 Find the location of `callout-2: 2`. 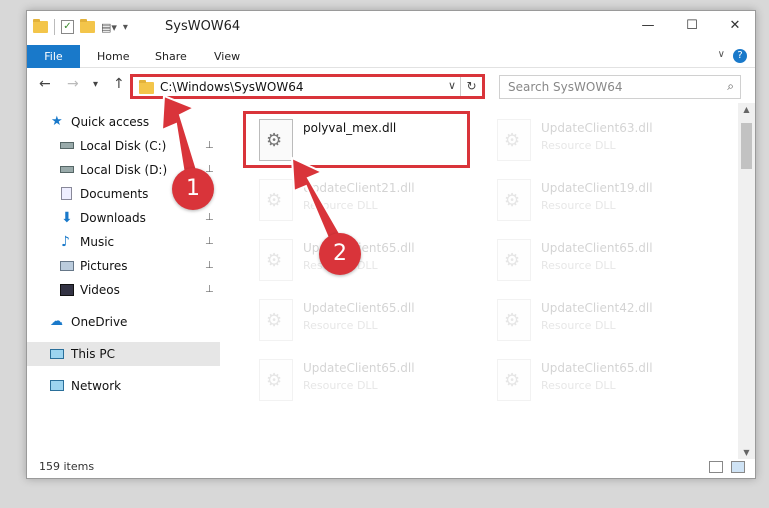

callout-2: 2 is located at coordinates (340, 254).